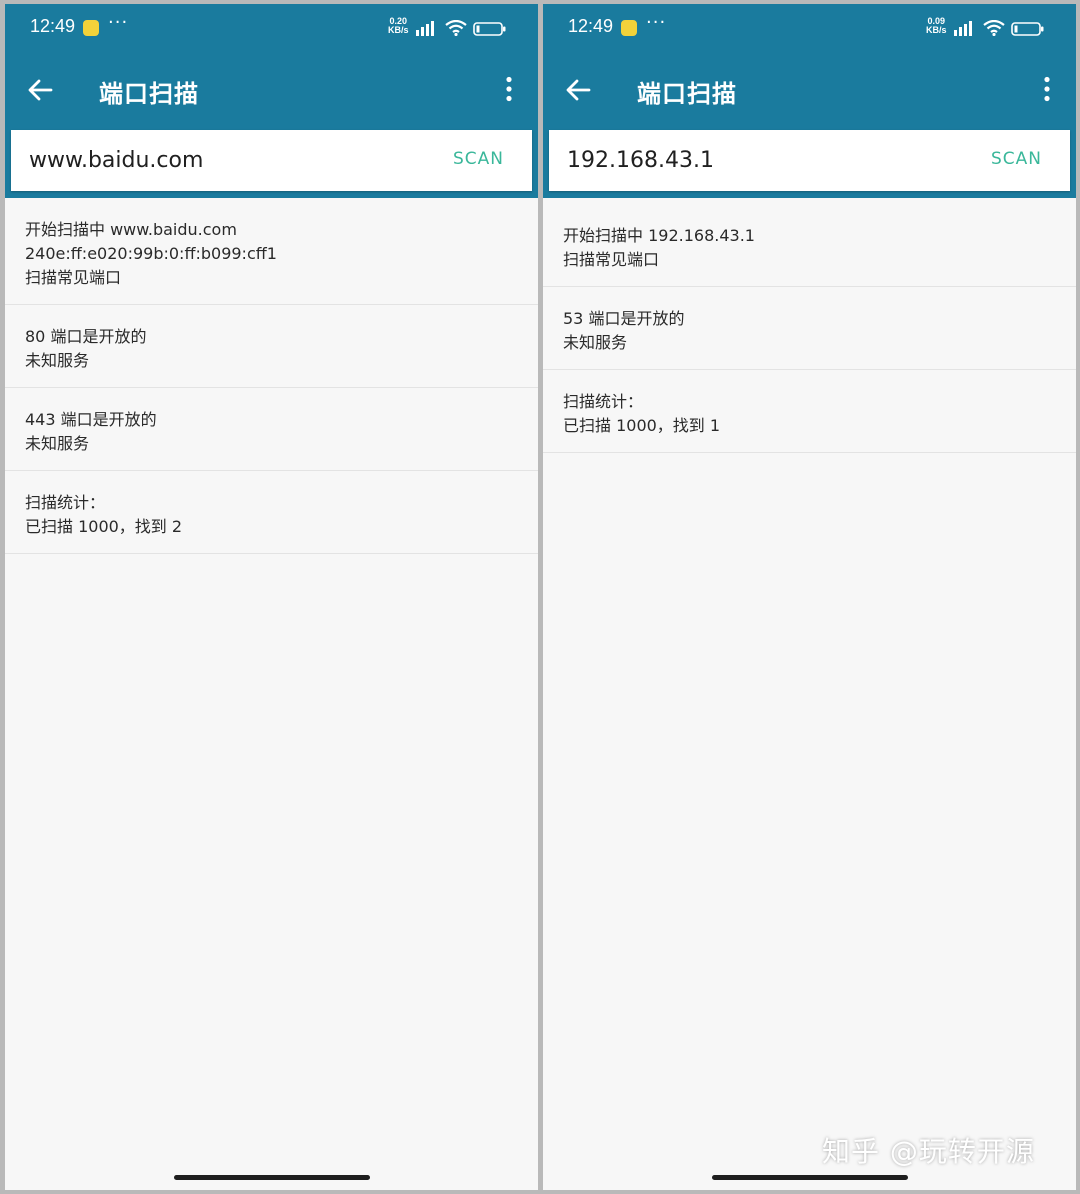 Image resolution: width=1080 pixels, height=1194 pixels. I want to click on result-item: 扫描统计： 已扫描 1000，找到 1, so click(809, 411).